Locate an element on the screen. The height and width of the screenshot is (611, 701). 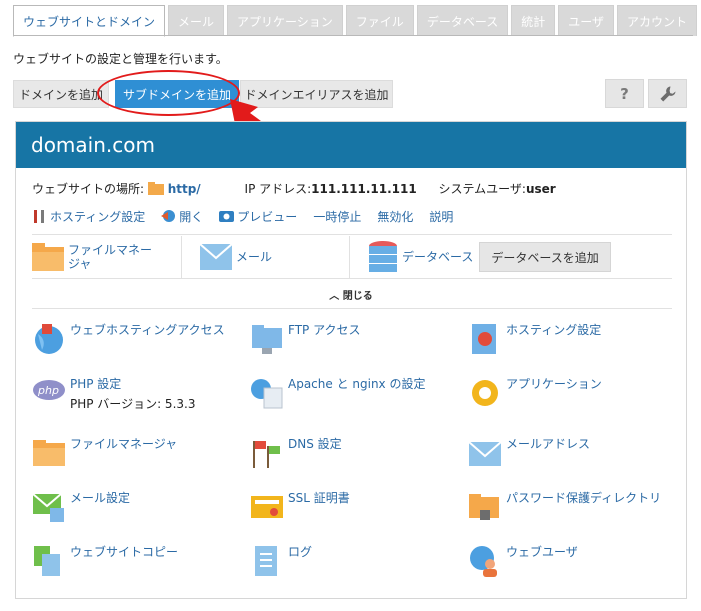
certificate-icon is located at coordinates (267, 507).